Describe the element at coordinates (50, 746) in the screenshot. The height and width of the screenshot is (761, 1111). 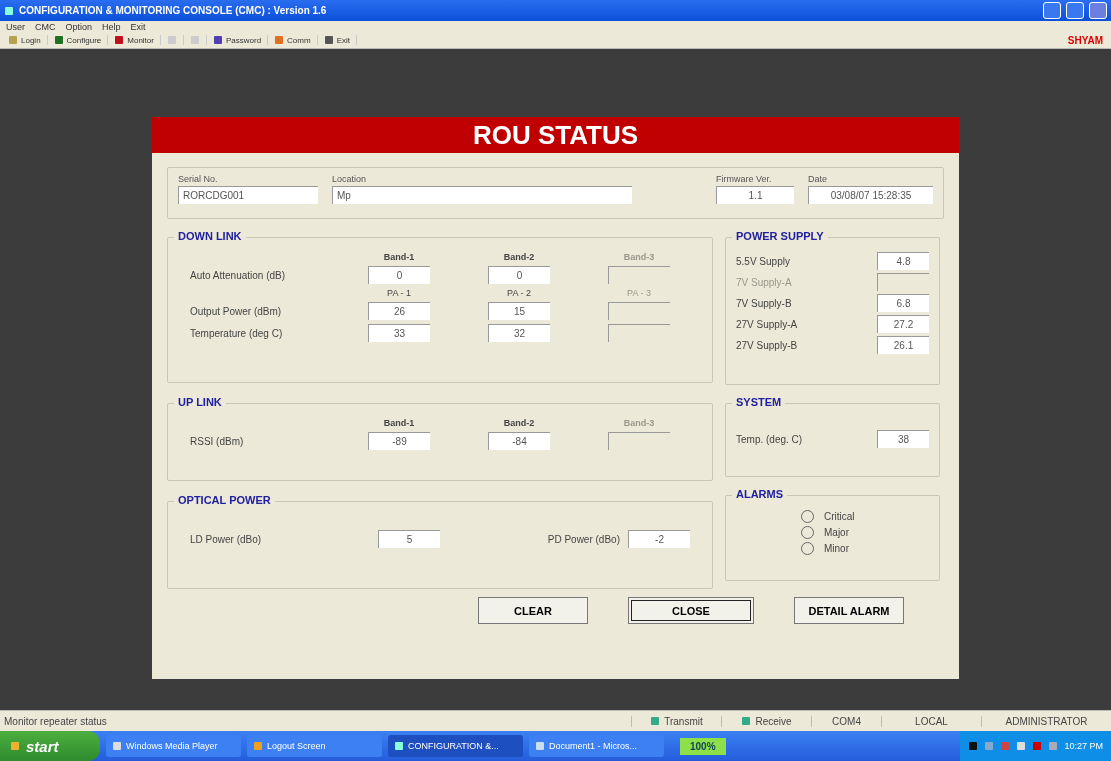
I see `start-button: start` at that location.